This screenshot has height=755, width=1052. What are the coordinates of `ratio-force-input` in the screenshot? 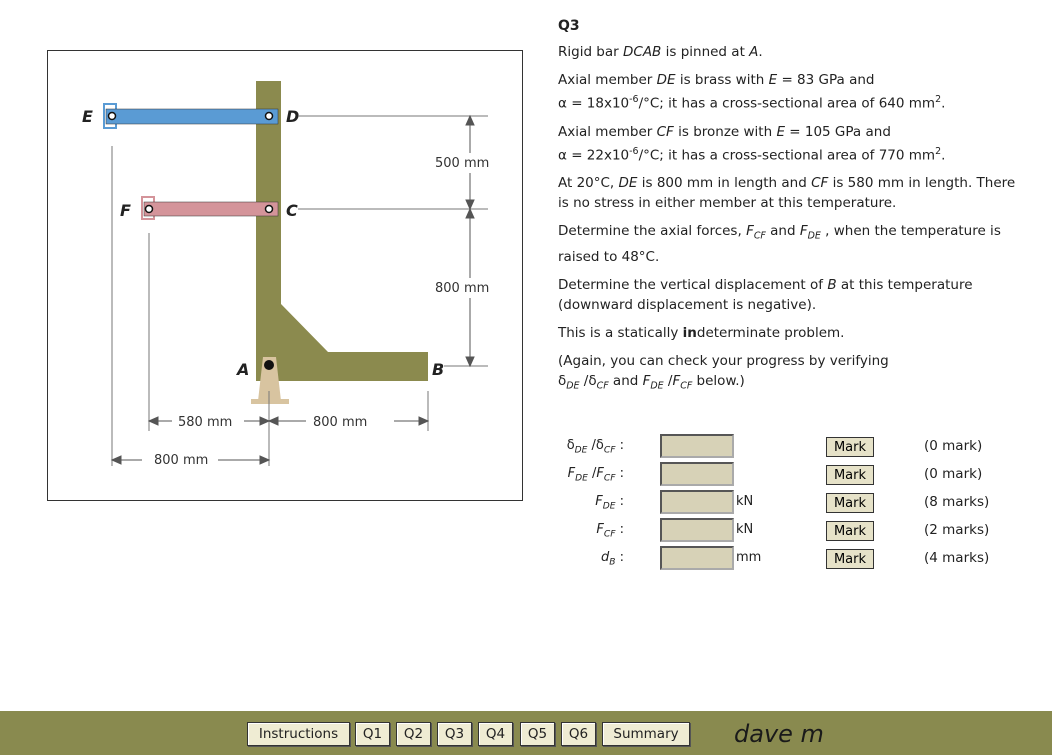 It's located at (697, 474).